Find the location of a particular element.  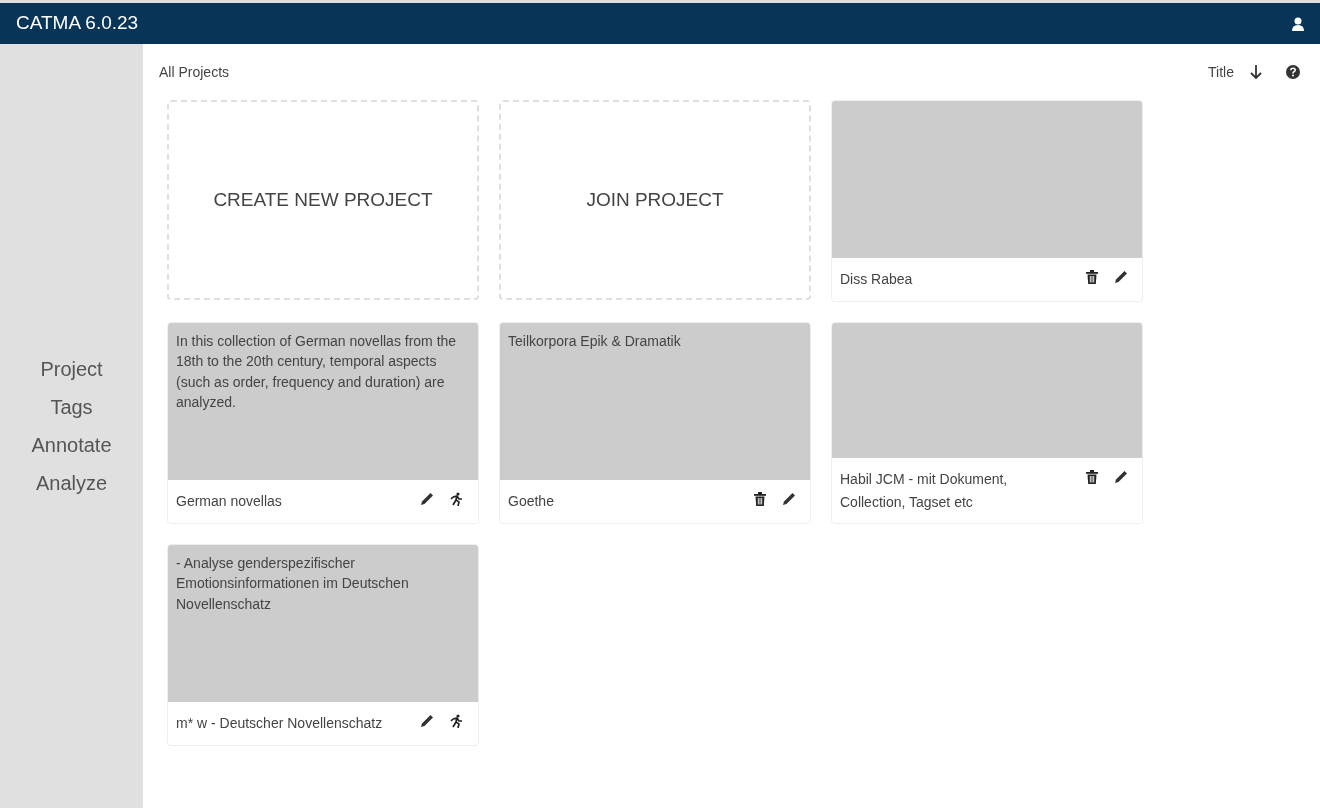

action-card: CREATE NEW PROJECT is located at coordinates (323, 200).